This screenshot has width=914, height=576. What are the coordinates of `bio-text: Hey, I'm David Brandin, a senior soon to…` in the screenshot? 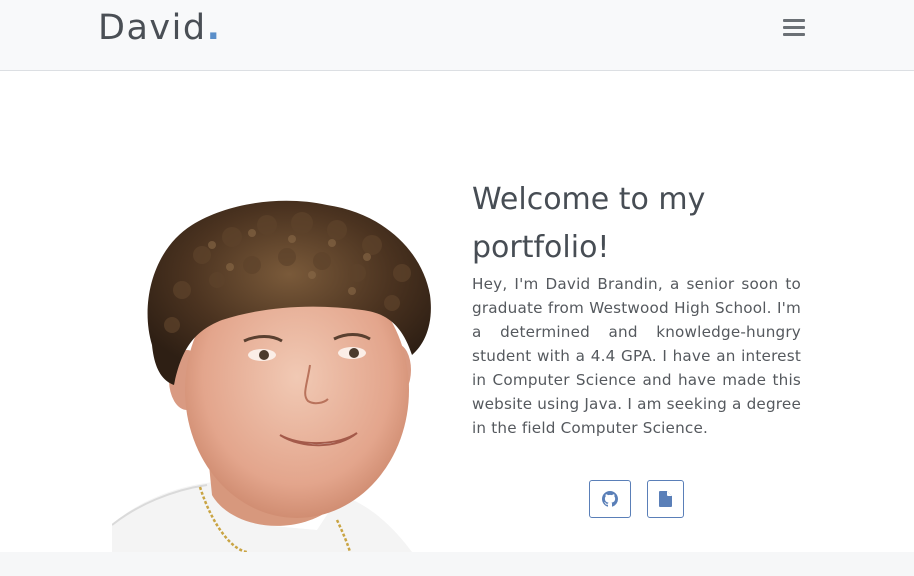 It's located at (636, 356).